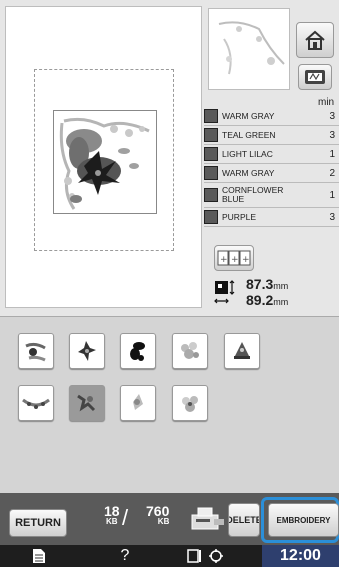 Image resolution: width=339 pixels, height=567 pixels. Describe the element at coordinates (267, 300) in the screenshot. I see `pattern-width: 89.2mm` at that location.